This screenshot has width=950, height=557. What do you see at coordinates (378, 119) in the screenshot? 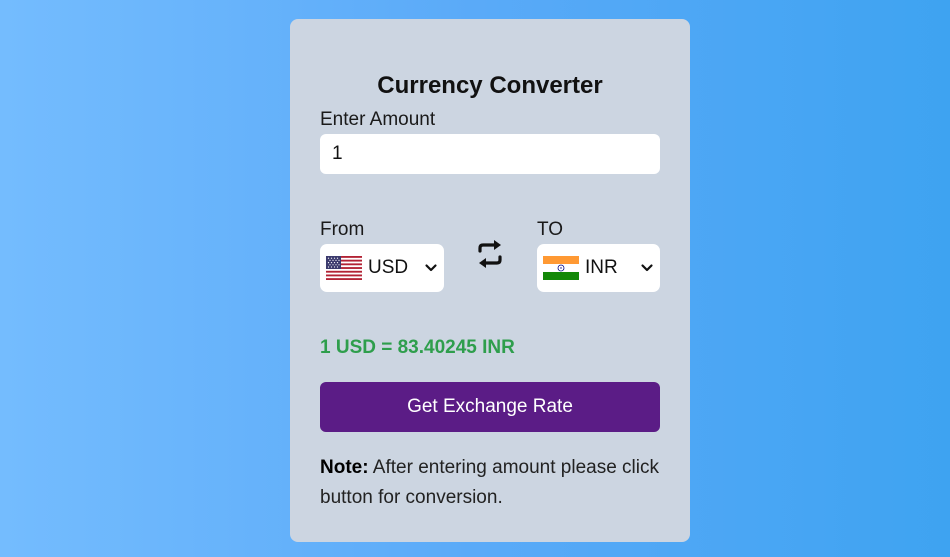
I see `amount-label: Enter Amount` at bounding box center [378, 119].